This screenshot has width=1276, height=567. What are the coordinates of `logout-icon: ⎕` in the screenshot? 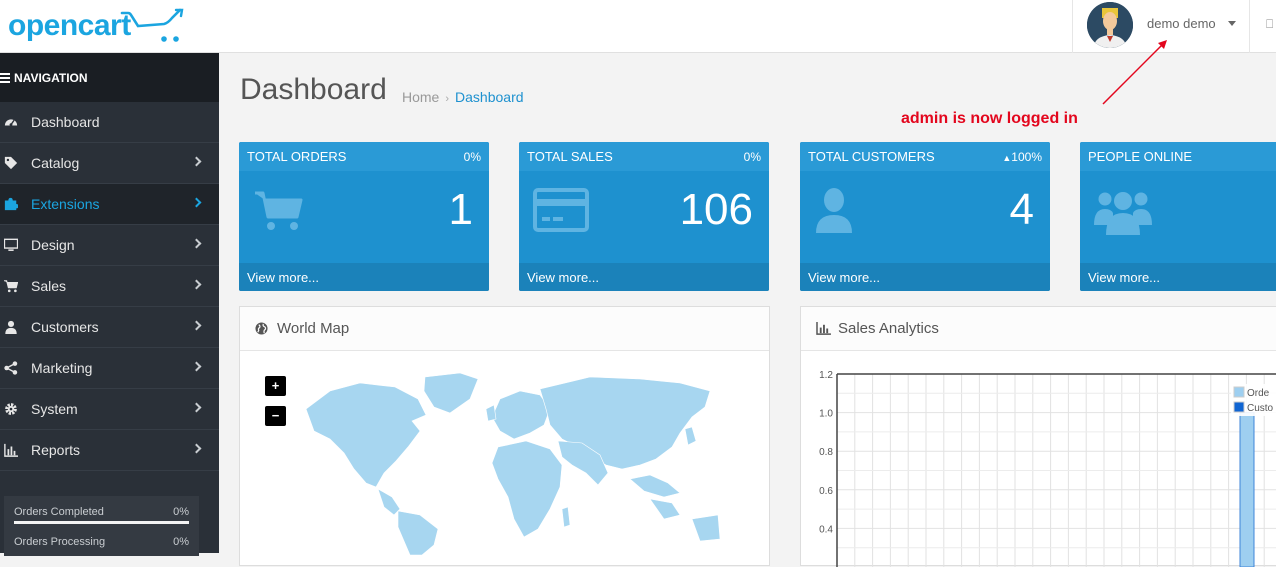 It's located at (1269, 24).